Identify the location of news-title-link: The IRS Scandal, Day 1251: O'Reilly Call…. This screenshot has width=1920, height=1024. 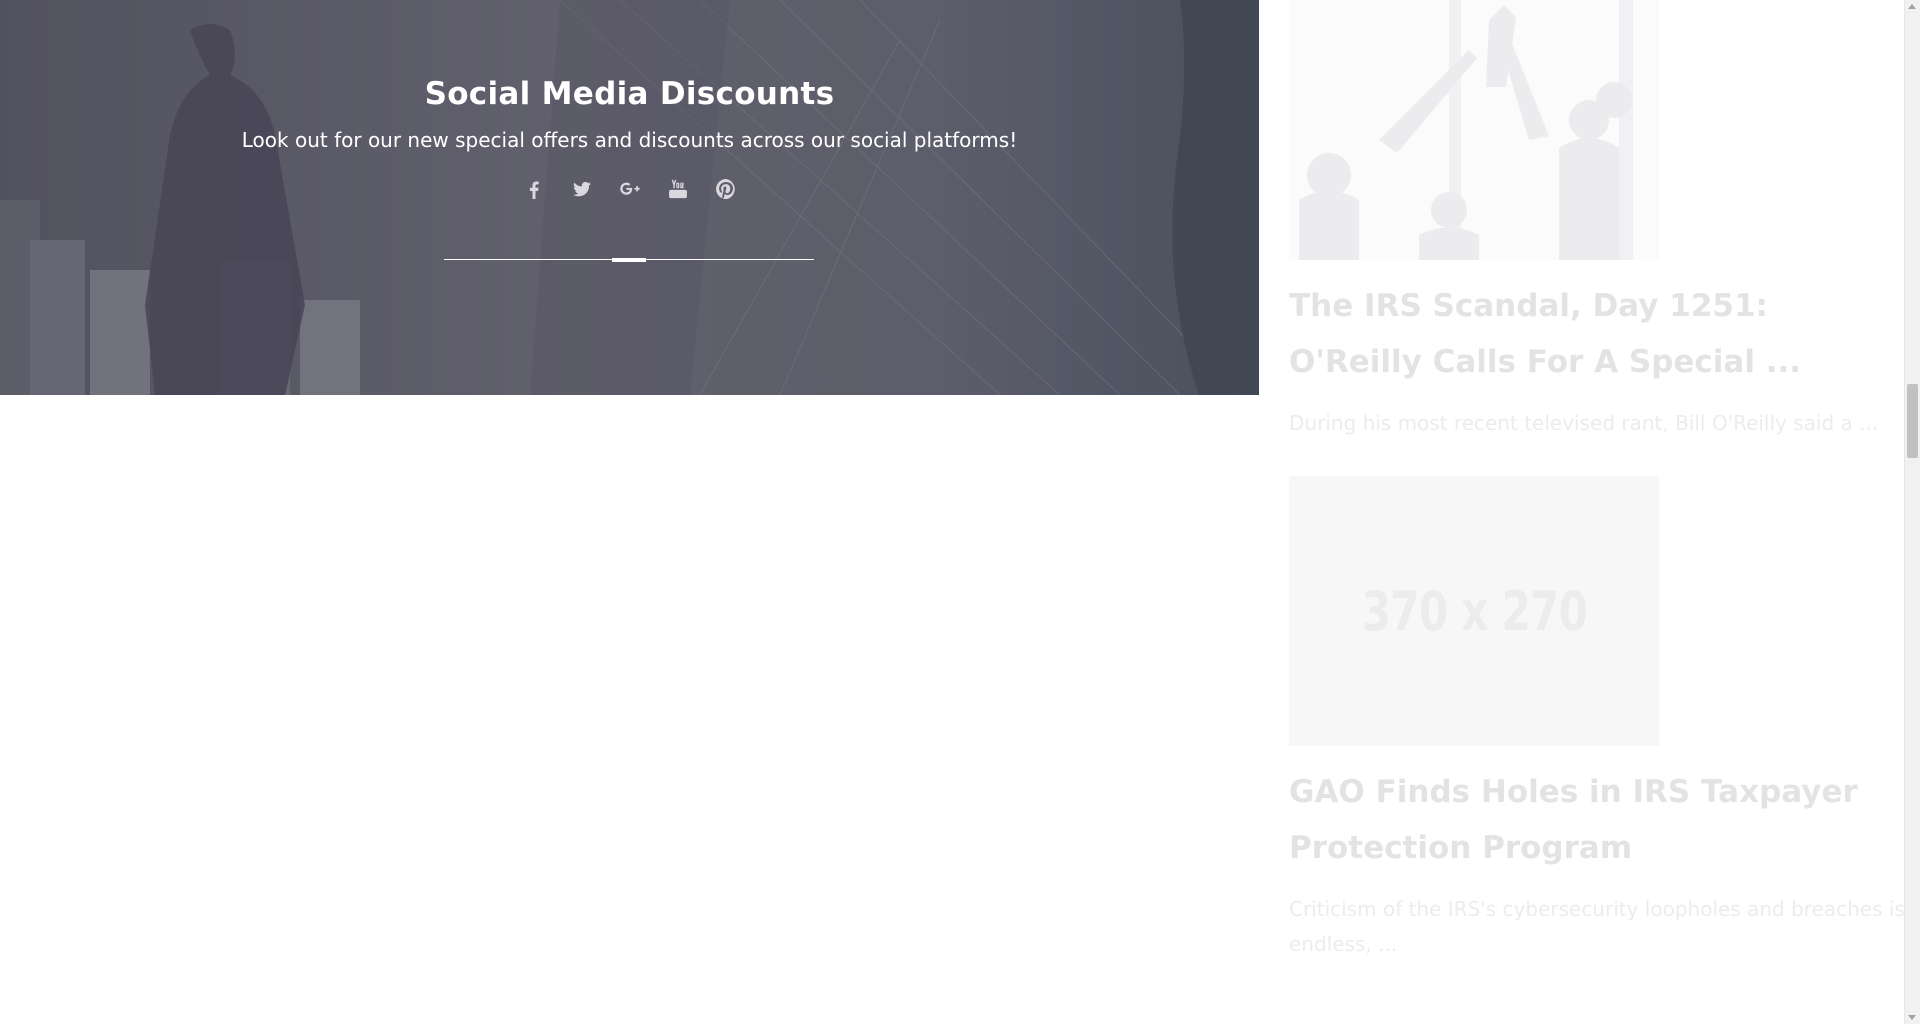
(1597, 334).